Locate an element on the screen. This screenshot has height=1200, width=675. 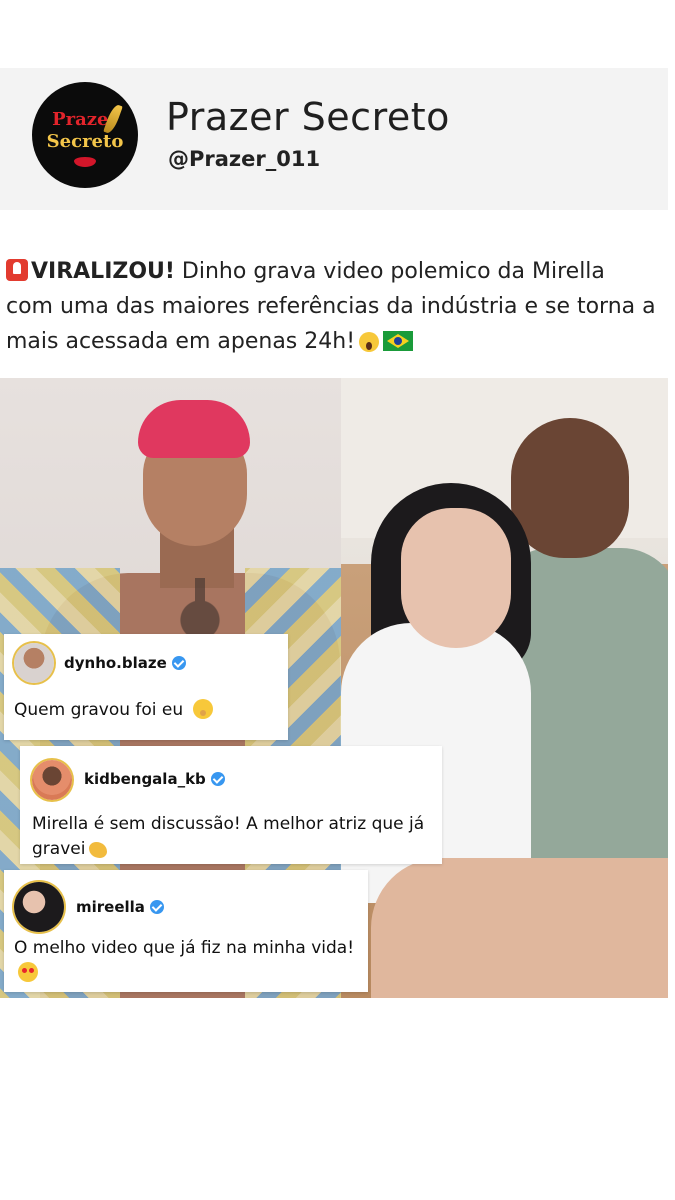
brazil-flag-icon is located at coordinates (398, 341).